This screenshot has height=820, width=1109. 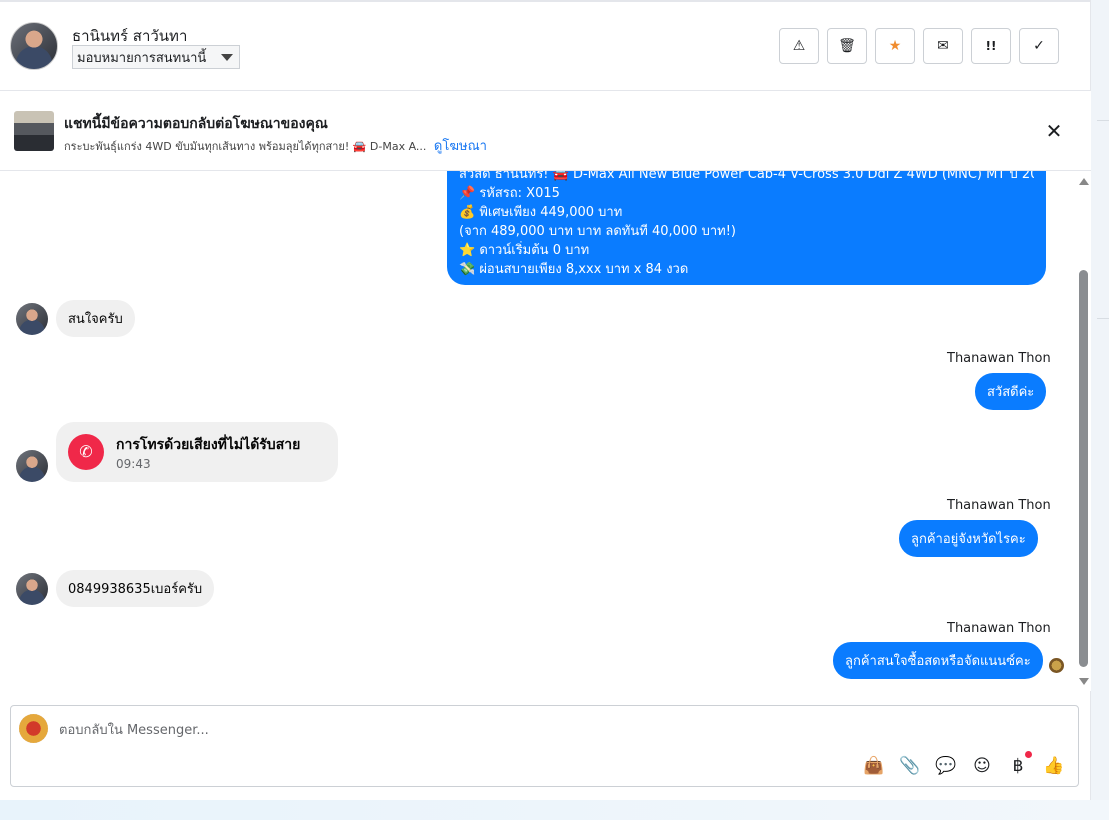 What do you see at coordinates (1028, 754) in the screenshot?
I see `notification-dot` at bounding box center [1028, 754].